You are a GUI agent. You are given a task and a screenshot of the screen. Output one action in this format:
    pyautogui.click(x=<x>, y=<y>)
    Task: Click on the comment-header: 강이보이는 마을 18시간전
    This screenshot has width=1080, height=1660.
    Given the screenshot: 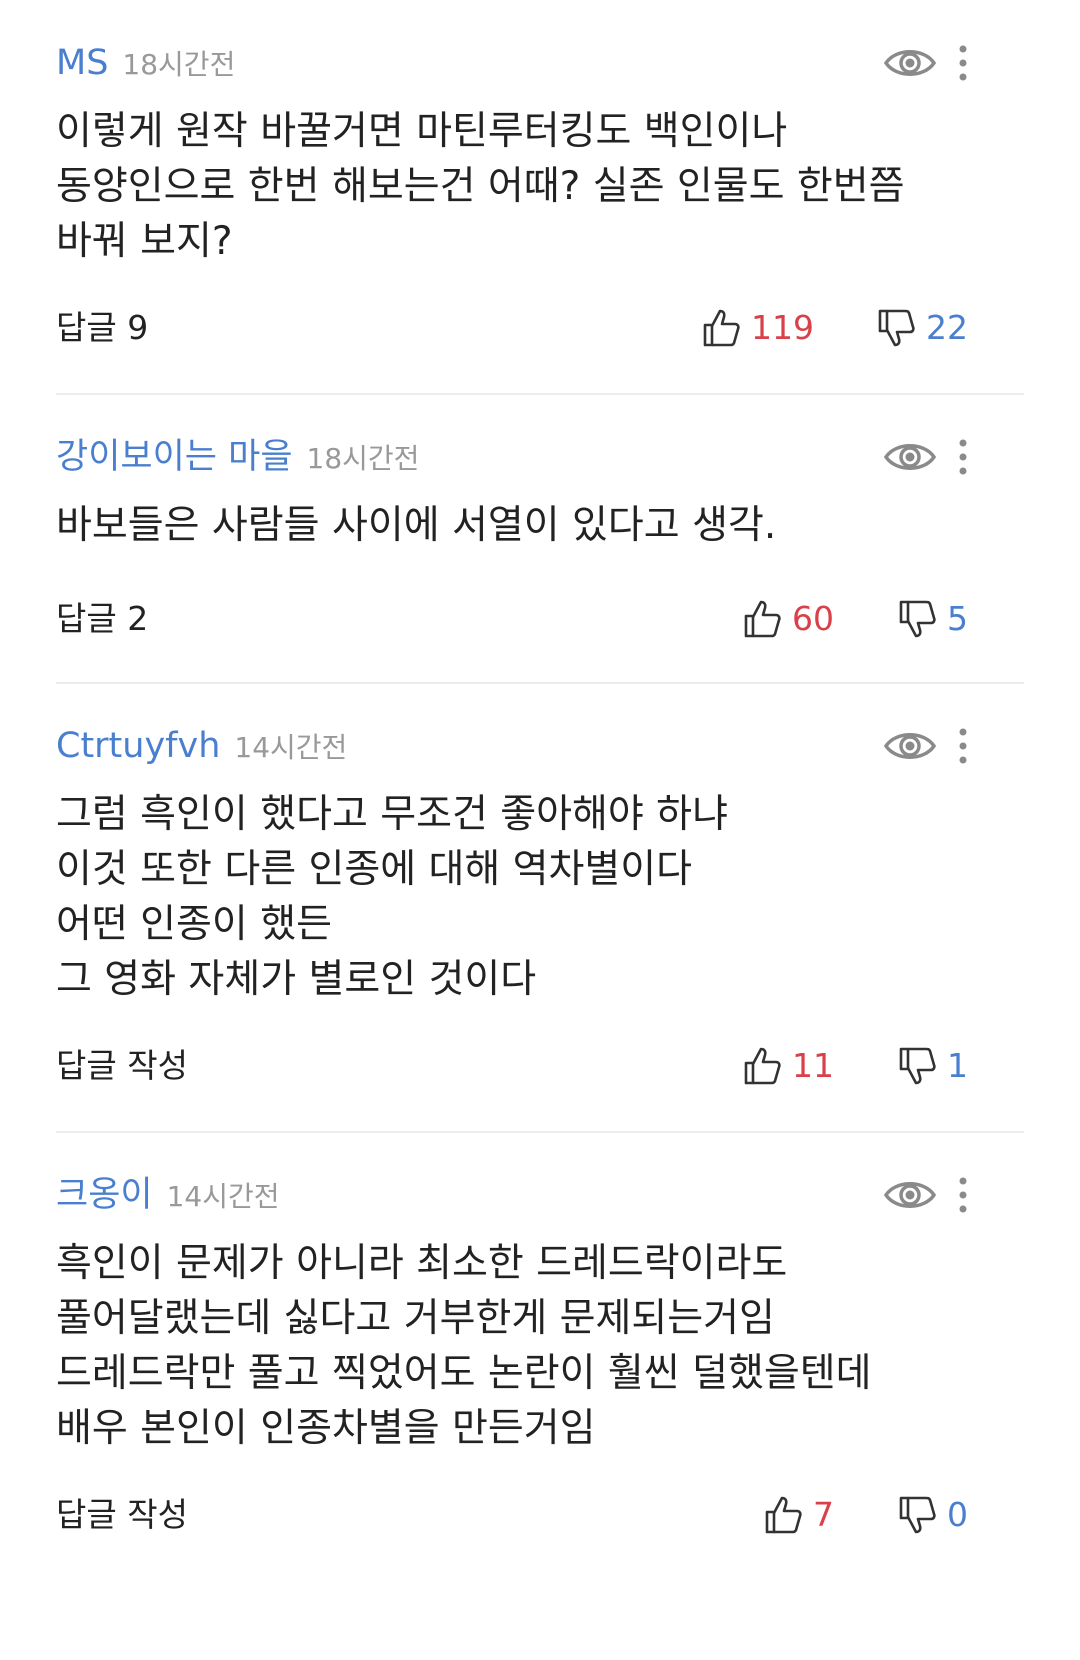 What is the action you would take?
    pyautogui.click(x=540, y=457)
    